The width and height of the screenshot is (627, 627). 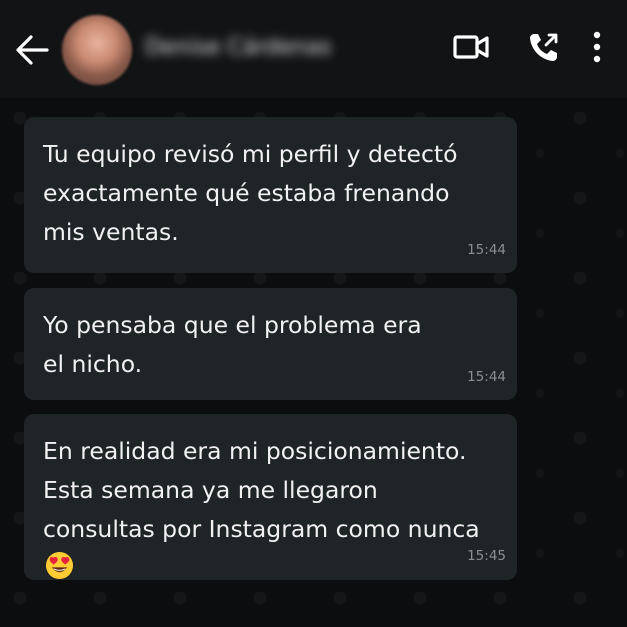 I want to click on message-timestamp: 15:45, so click(x=486, y=556).